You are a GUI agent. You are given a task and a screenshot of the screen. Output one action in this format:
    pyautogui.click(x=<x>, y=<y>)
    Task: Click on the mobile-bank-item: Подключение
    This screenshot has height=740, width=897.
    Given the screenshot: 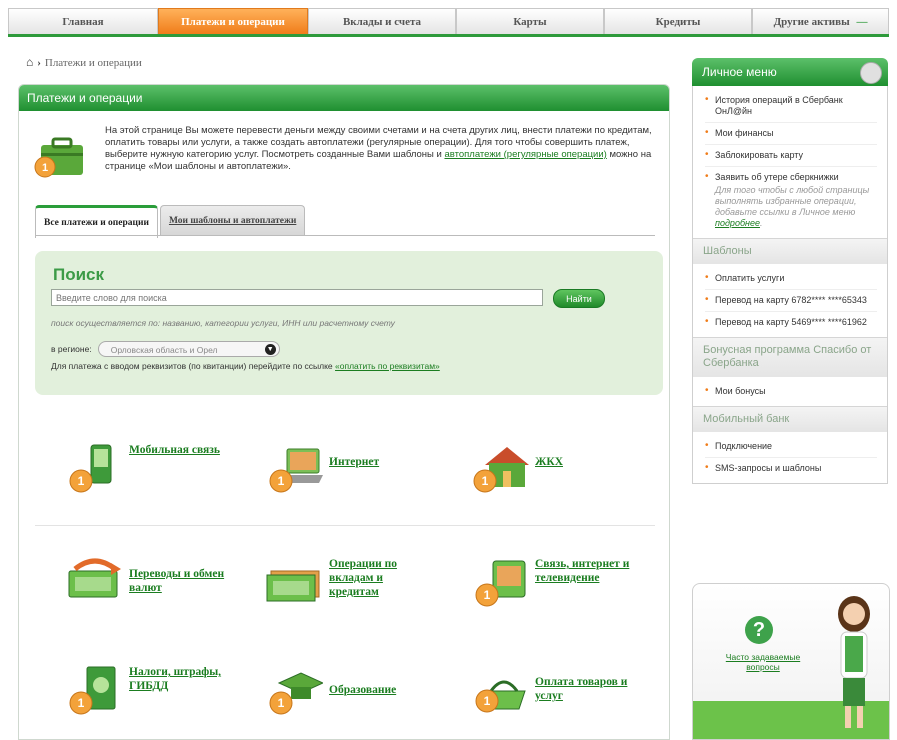 What is the action you would take?
    pyautogui.click(x=791, y=447)
    